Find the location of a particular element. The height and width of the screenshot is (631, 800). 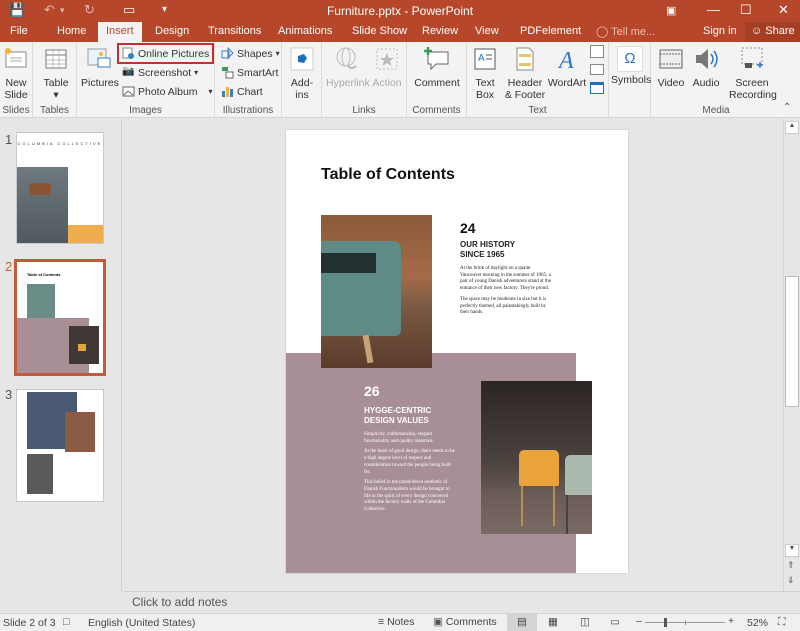

ribbon-display-options-icon: ▣ is located at coordinates (671, 10).